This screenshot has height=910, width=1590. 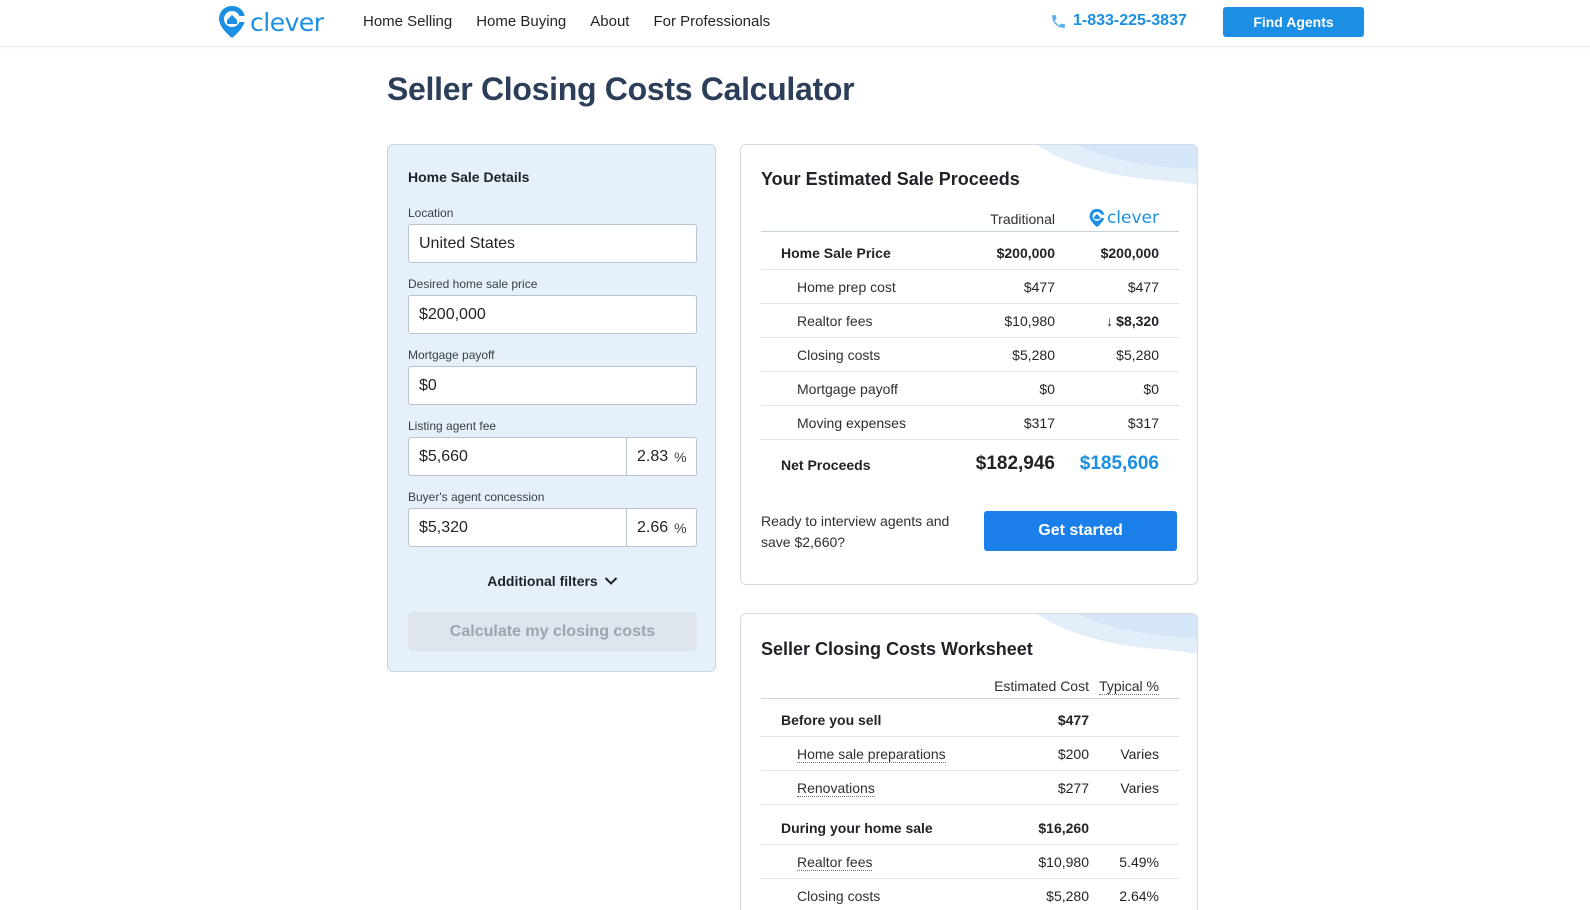 What do you see at coordinates (970, 423) in the screenshot?
I see `proceeds-row: Moving expenses $317 $317` at bounding box center [970, 423].